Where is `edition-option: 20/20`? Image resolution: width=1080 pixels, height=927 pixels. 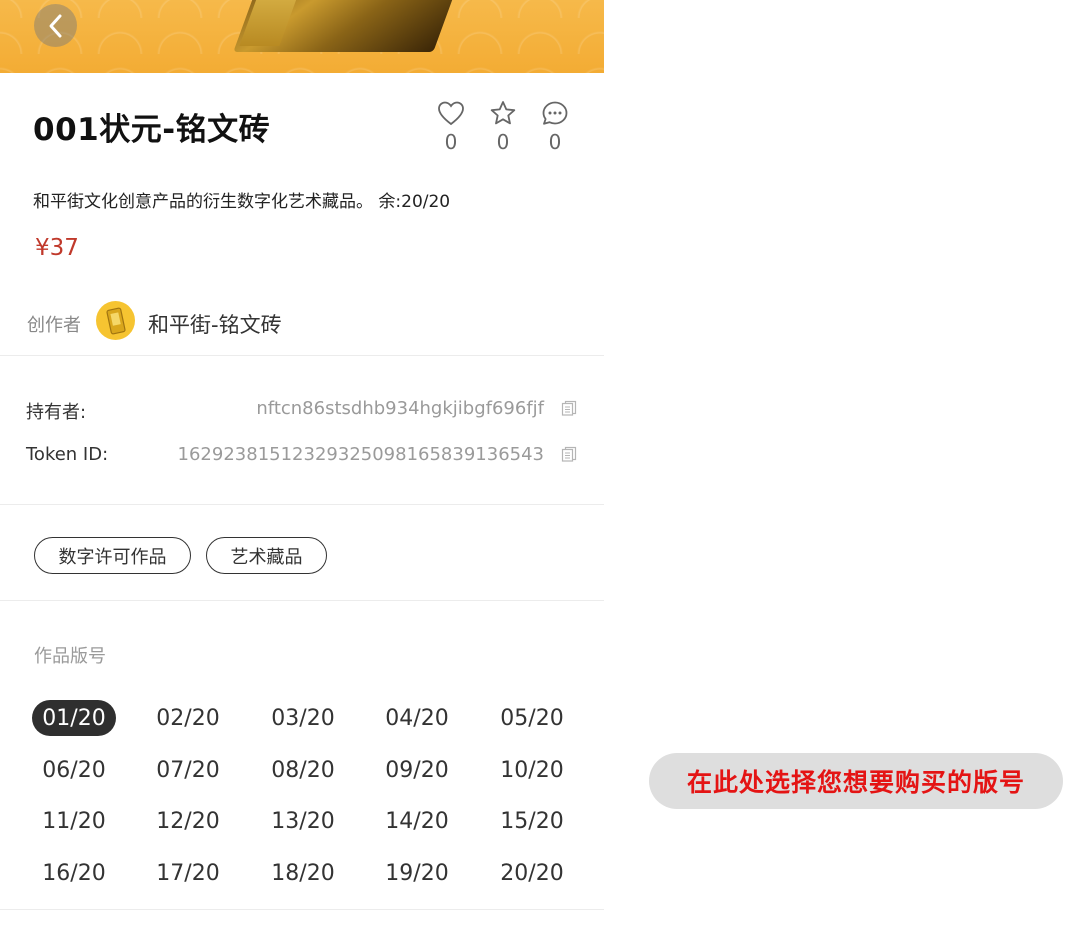
edition-option: 20/20 is located at coordinates (532, 873).